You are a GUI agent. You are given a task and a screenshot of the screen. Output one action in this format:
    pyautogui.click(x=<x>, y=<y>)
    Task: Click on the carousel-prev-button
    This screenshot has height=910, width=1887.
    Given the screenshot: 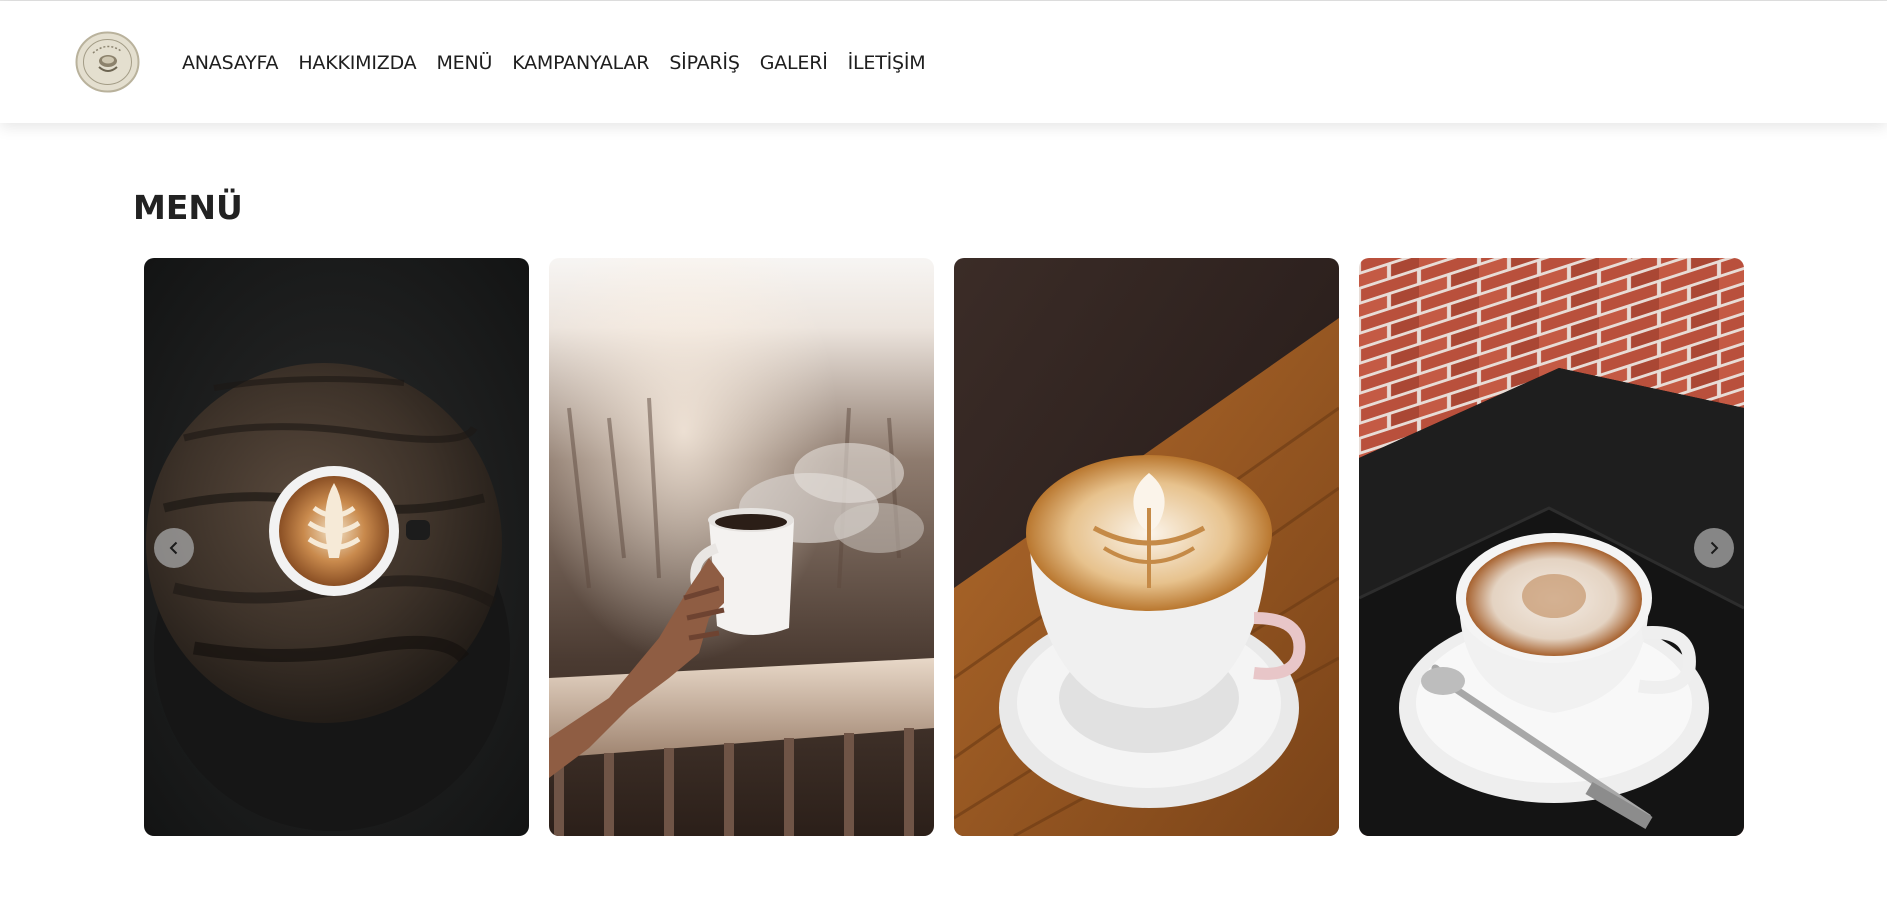 What is the action you would take?
    pyautogui.click(x=174, y=548)
    